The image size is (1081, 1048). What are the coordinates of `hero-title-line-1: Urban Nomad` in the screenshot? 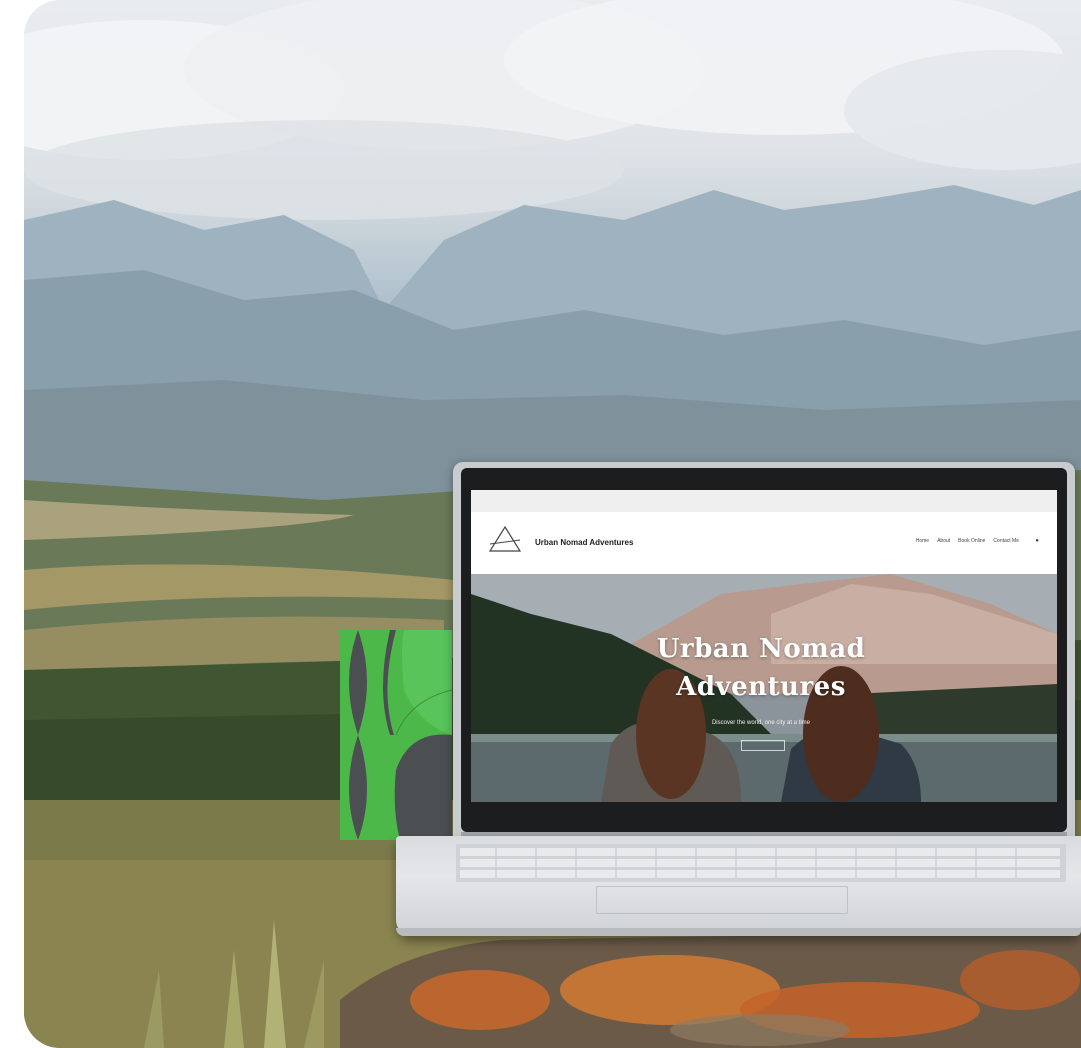 It's located at (761, 649).